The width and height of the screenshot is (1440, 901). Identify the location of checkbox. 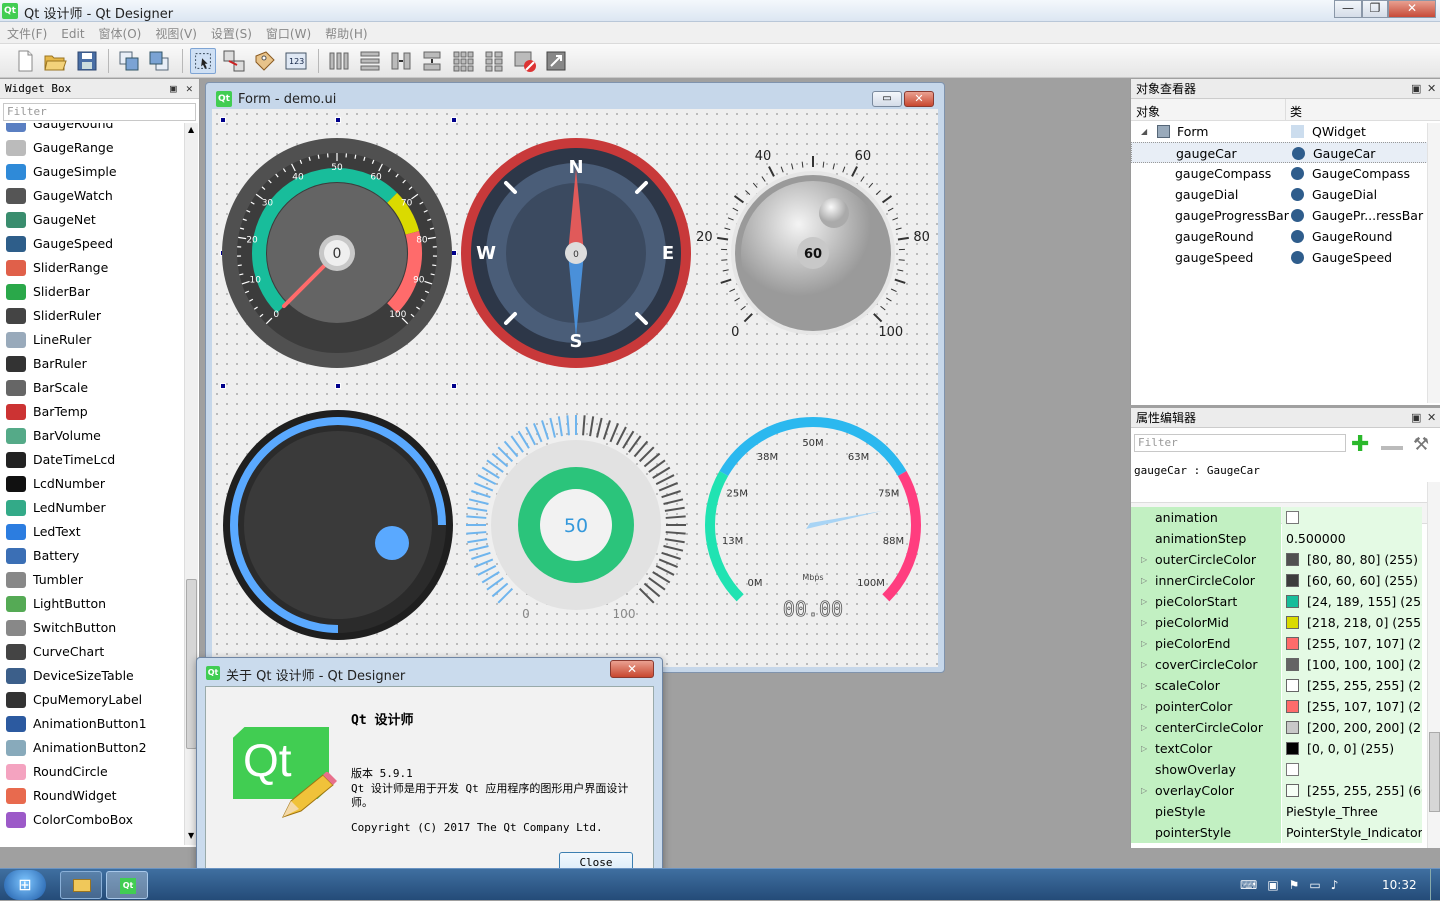
(1292, 517).